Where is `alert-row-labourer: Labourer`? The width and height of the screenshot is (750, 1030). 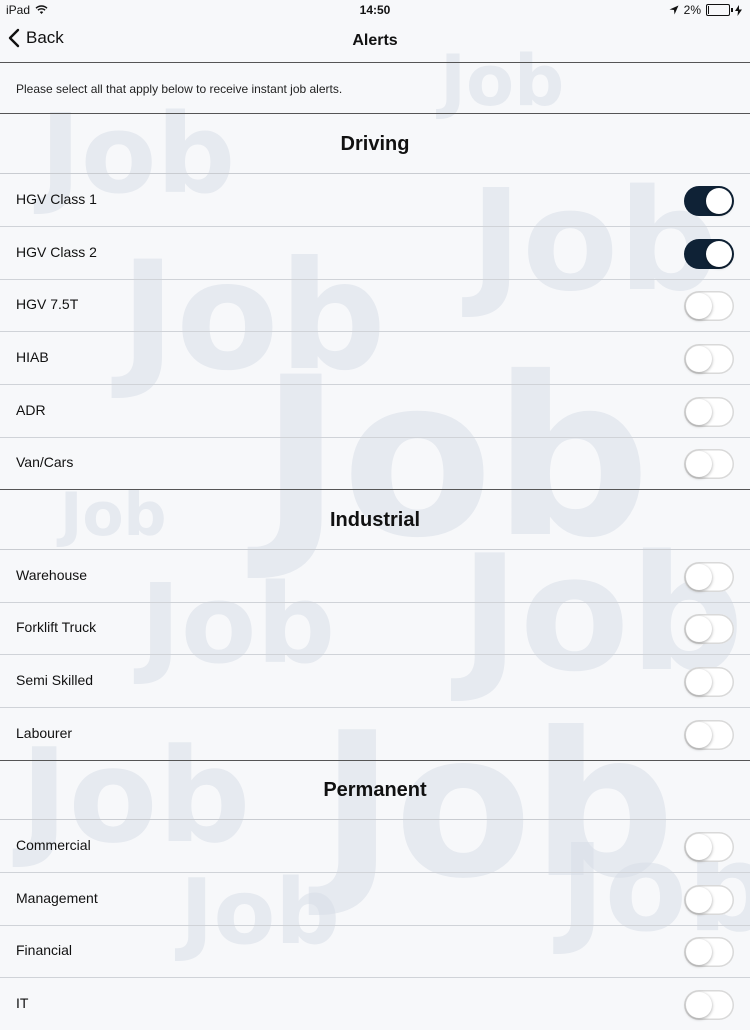
alert-row-labourer: Labourer is located at coordinates (375, 734).